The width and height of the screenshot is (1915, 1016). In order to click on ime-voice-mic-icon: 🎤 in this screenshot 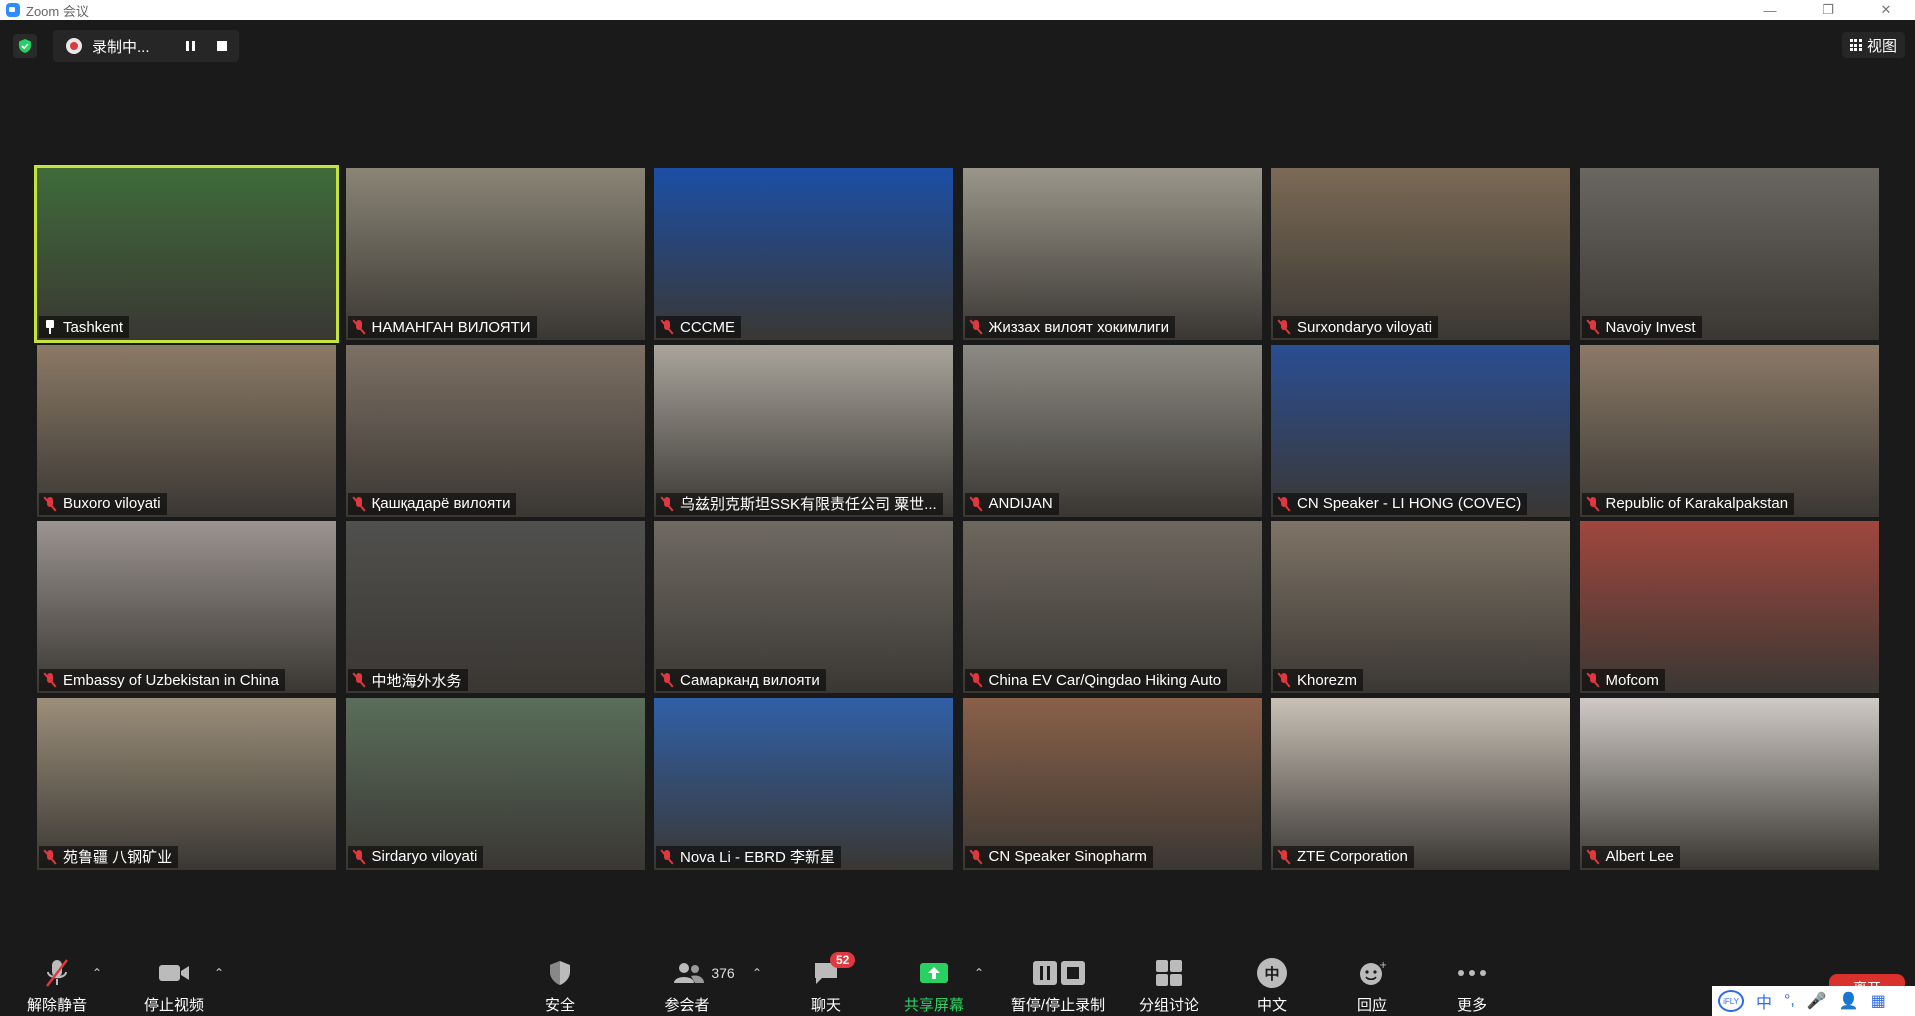, I will do `click(1817, 1001)`.